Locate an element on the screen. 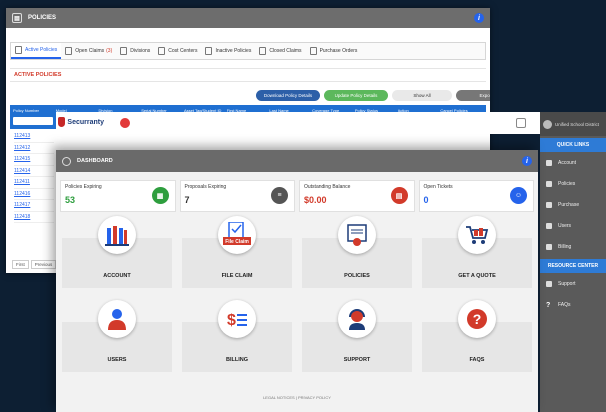 This screenshot has height=412, width=606. user-name: Unified School District is located at coordinates (577, 124).